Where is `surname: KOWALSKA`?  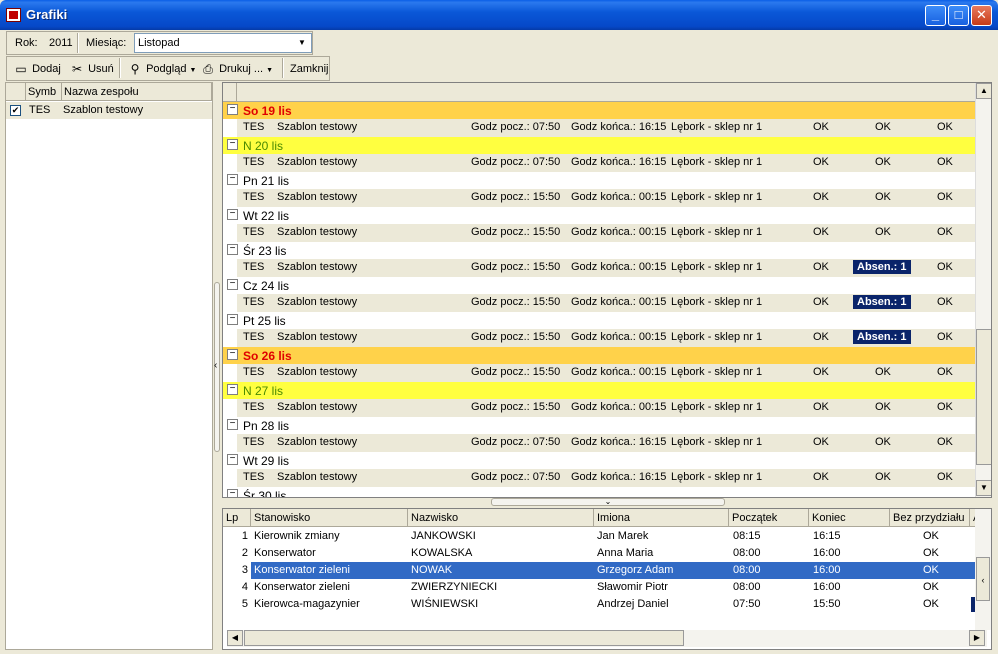
surname: KOWALSKA is located at coordinates (442, 553).